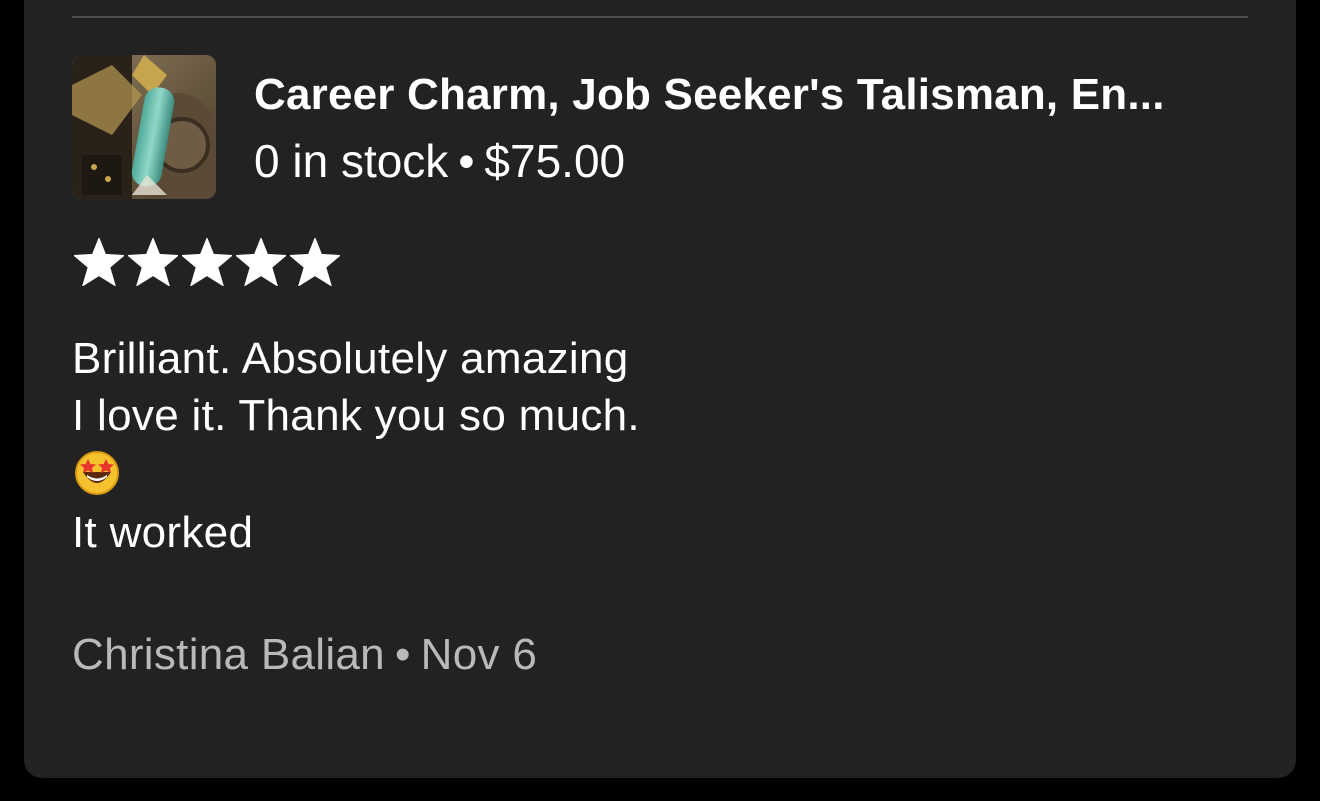  What do you see at coordinates (356, 415) in the screenshot?
I see `review-line: I love it. Thank you so much.` at bounding box center [356, 415].